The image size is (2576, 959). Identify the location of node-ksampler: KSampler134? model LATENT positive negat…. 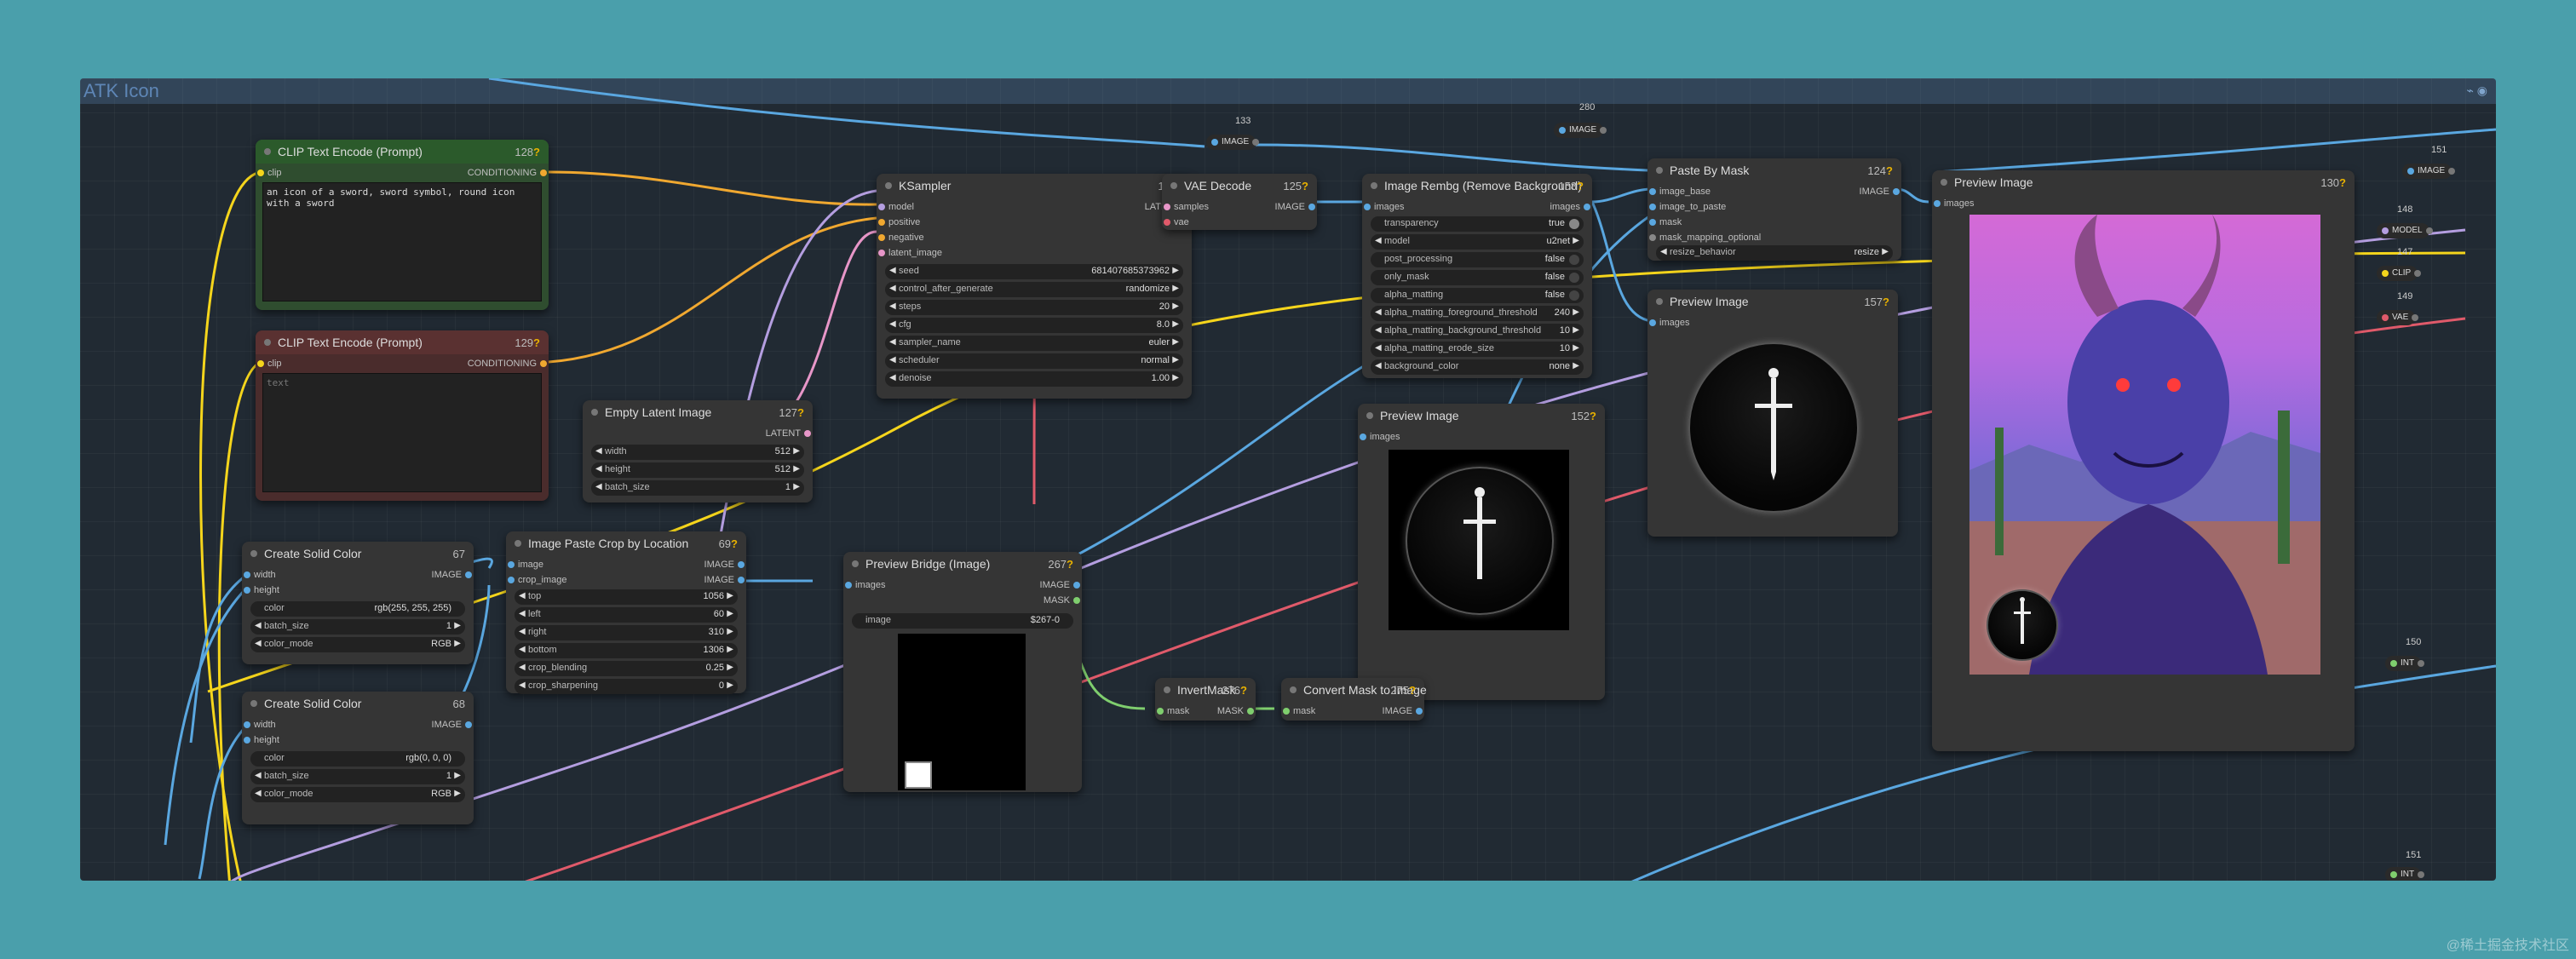
(1034, 286).